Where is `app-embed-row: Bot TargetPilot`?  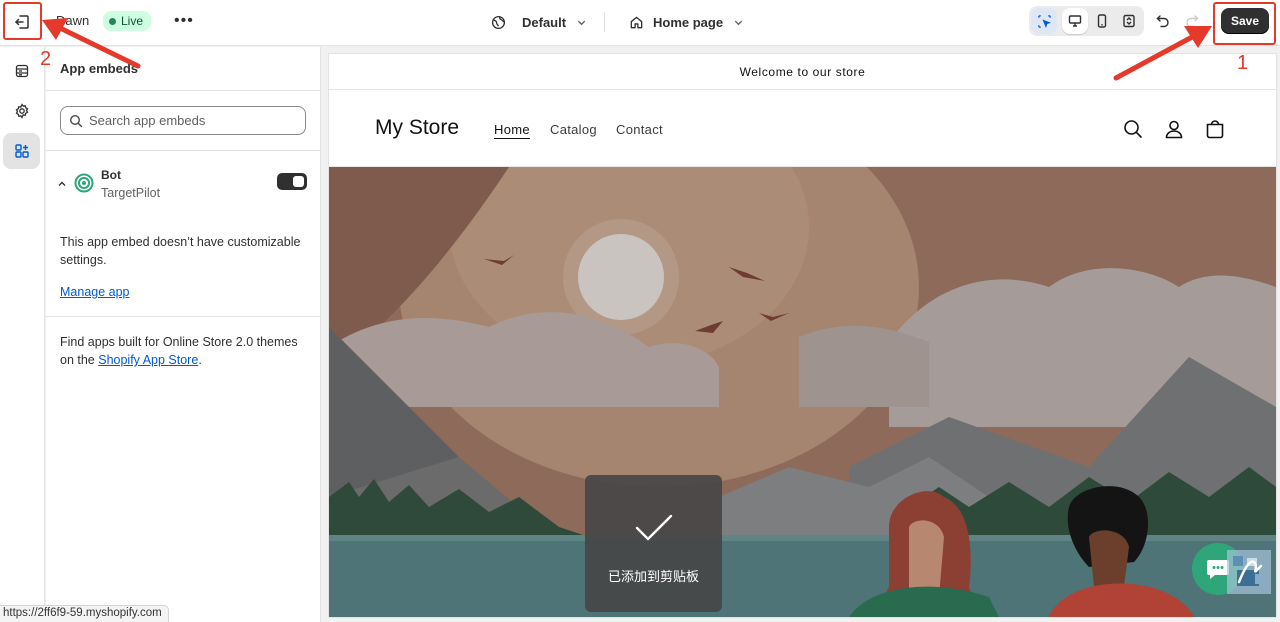
app-embed-row: Bot TargetPilot is located at coordinates (183, 187).